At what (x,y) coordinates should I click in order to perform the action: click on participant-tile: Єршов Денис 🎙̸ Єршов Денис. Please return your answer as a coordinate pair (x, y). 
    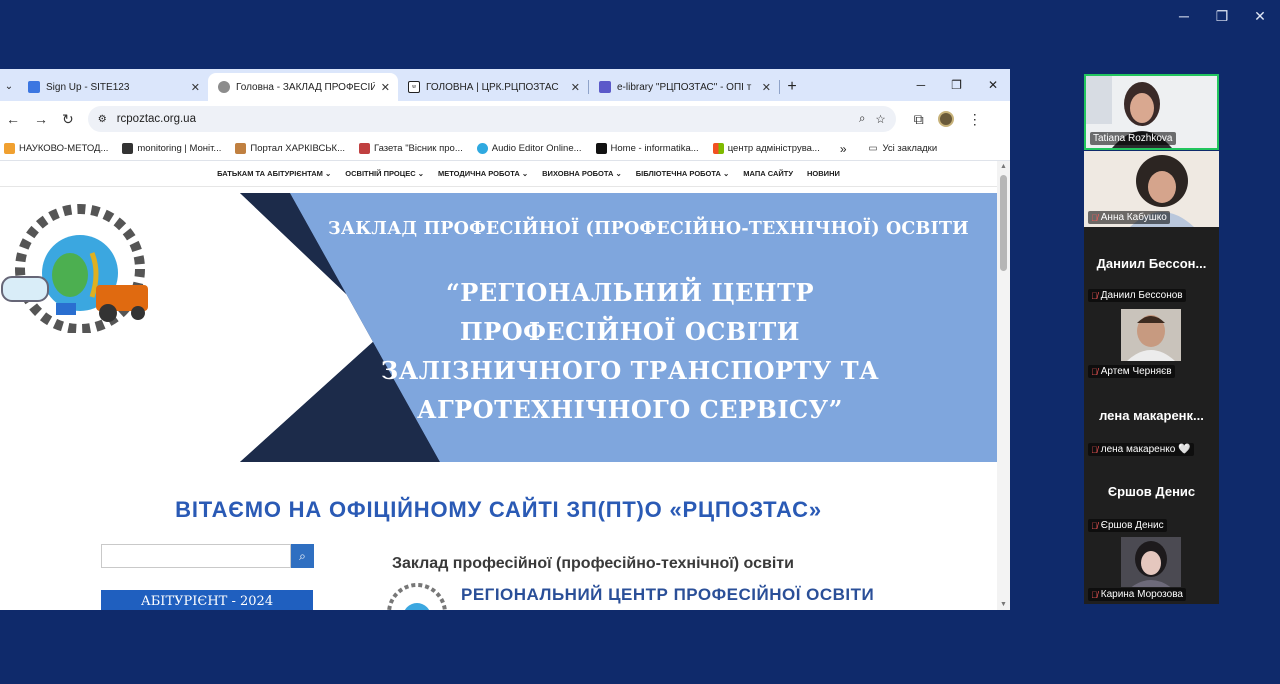
    Looking at the image, I should click on (1151, 497).